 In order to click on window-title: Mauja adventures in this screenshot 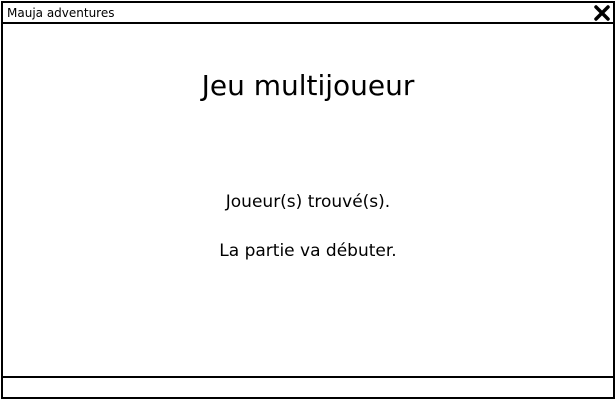, I will do `click(61, 13)`.